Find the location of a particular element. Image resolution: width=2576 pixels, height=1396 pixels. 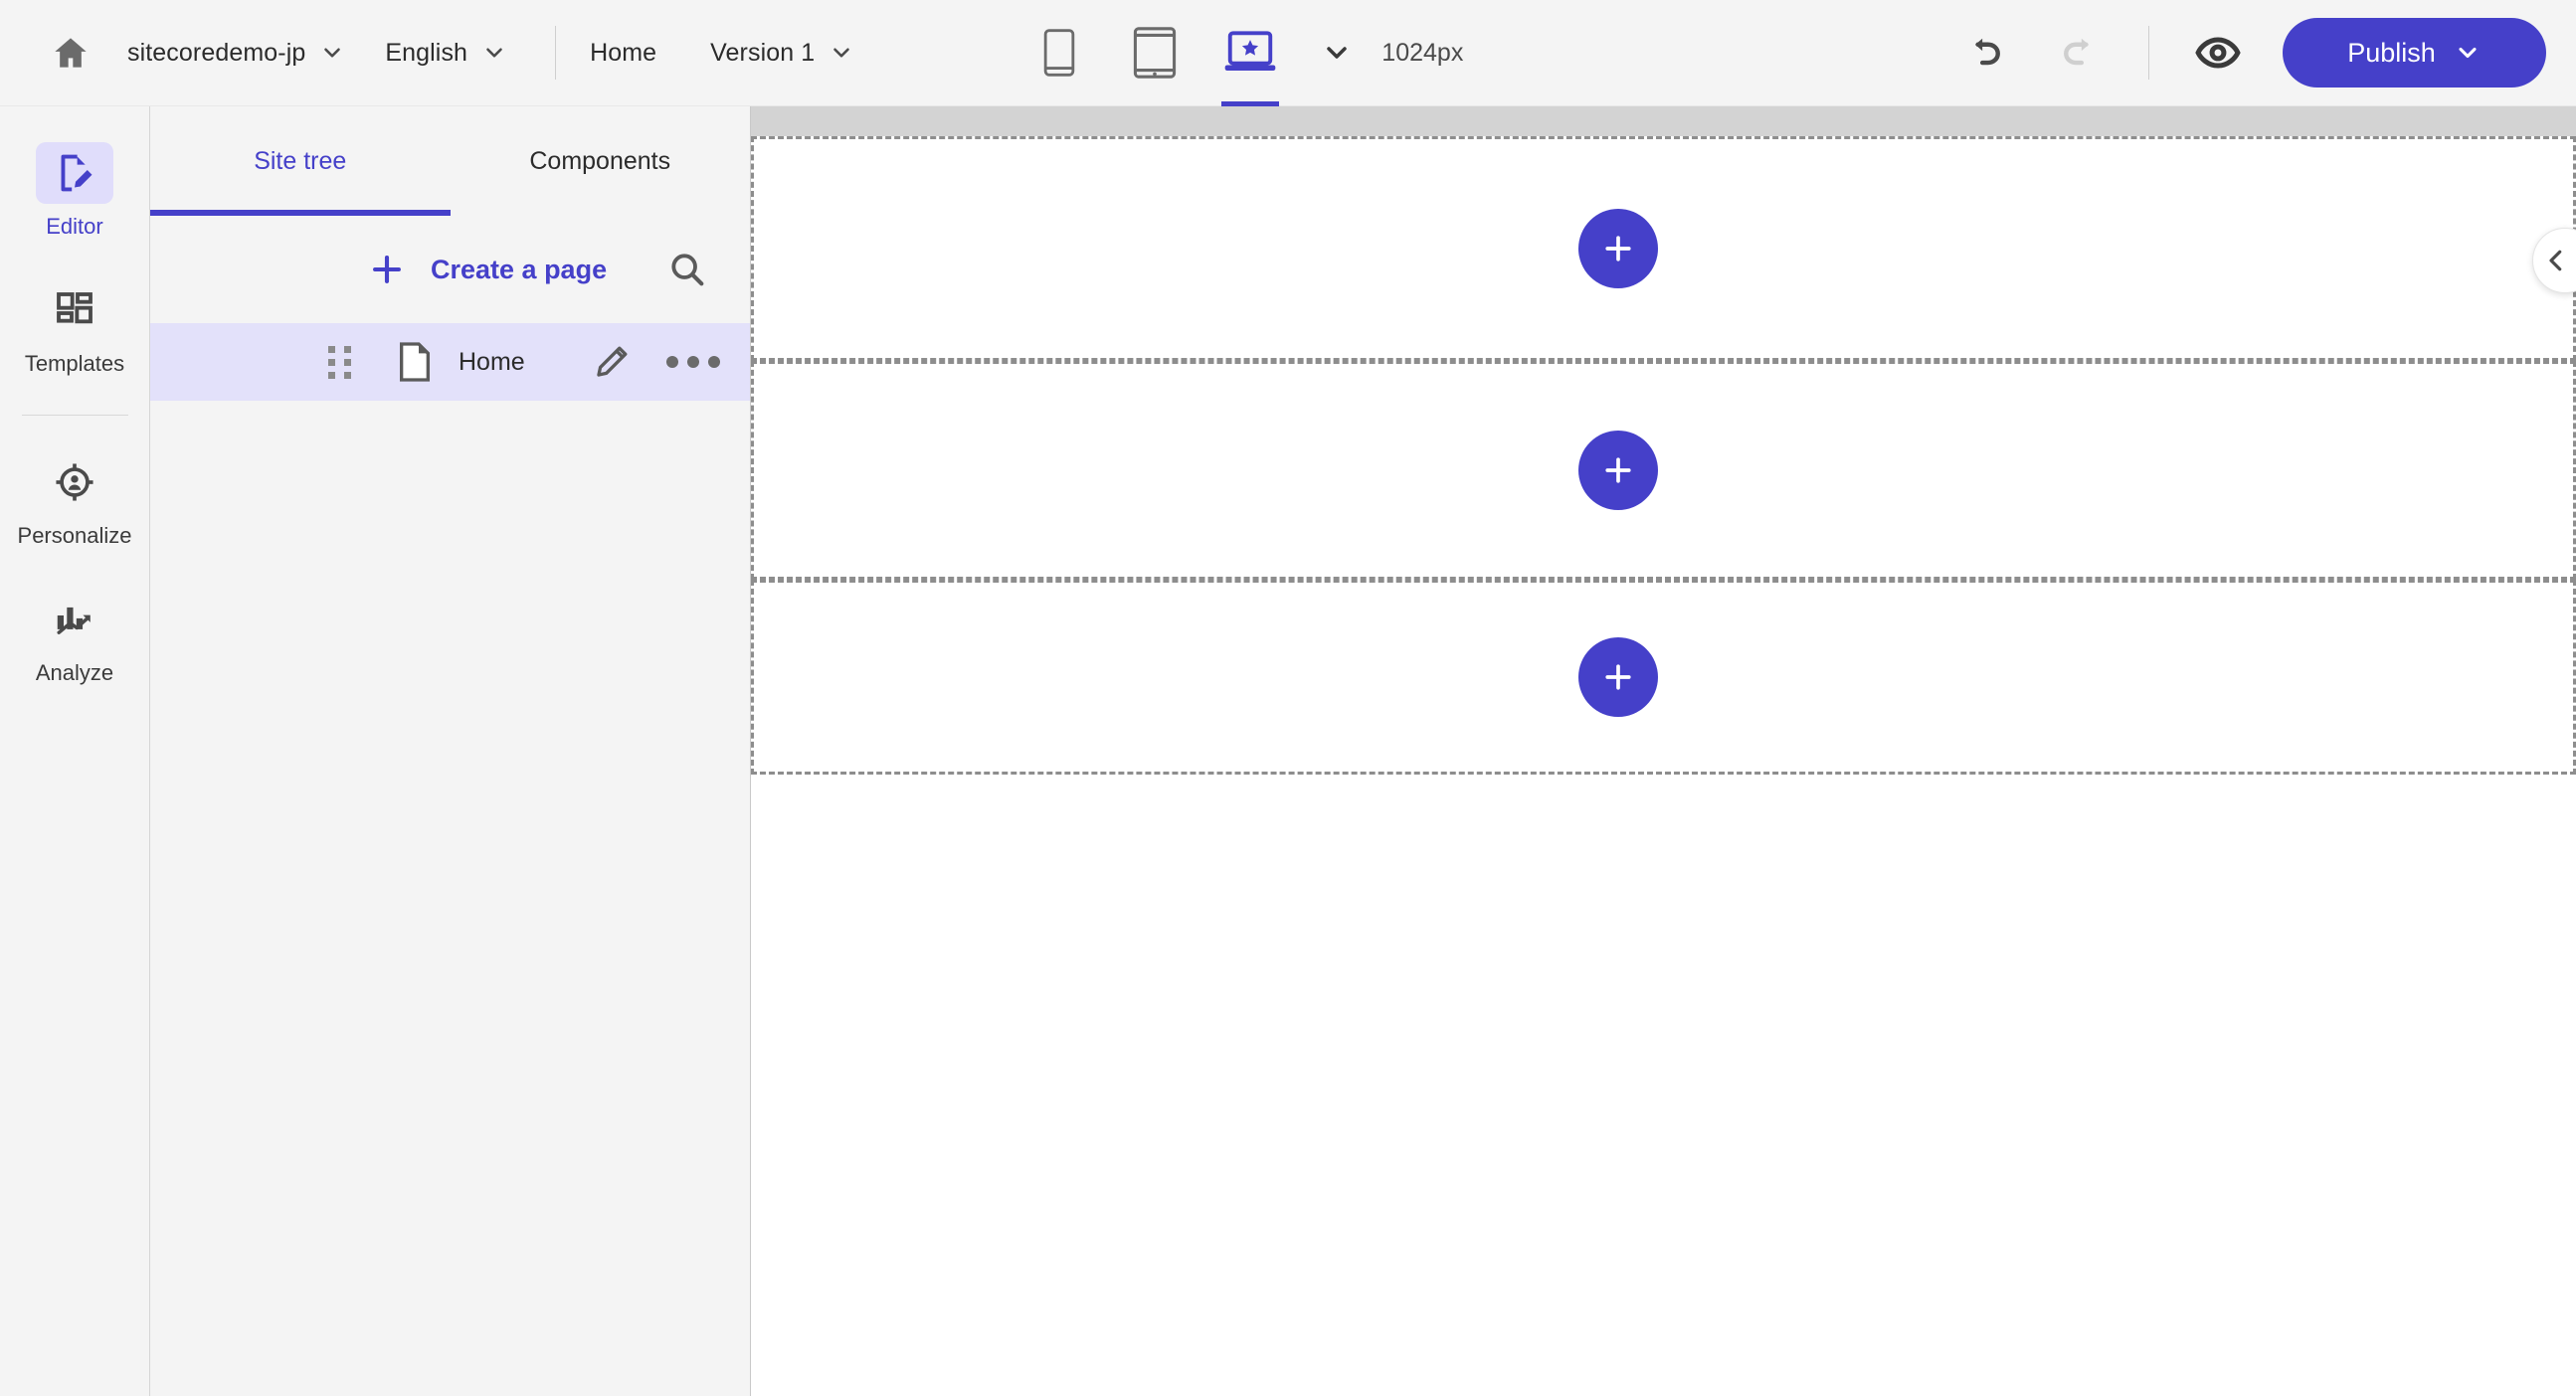

more-horizontal-icon is located at coordinates (693, 362).